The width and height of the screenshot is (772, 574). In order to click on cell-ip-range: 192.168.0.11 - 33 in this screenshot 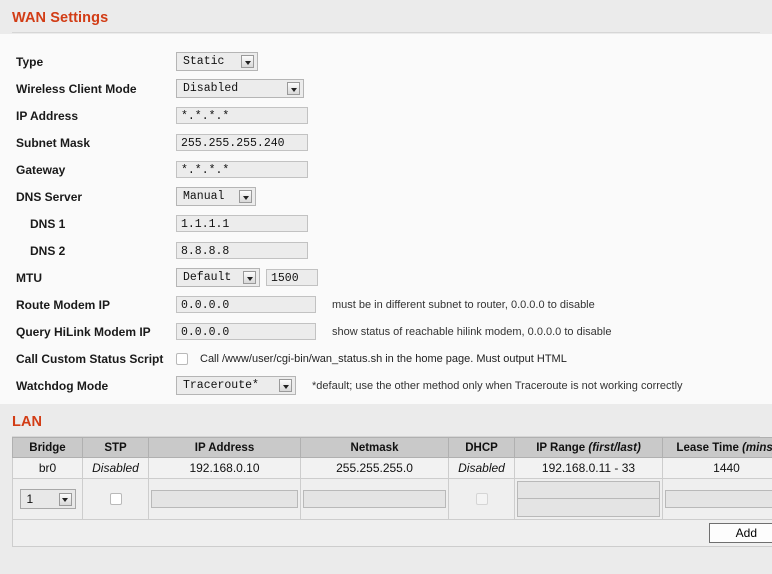, I will do `click(588, 468)`.